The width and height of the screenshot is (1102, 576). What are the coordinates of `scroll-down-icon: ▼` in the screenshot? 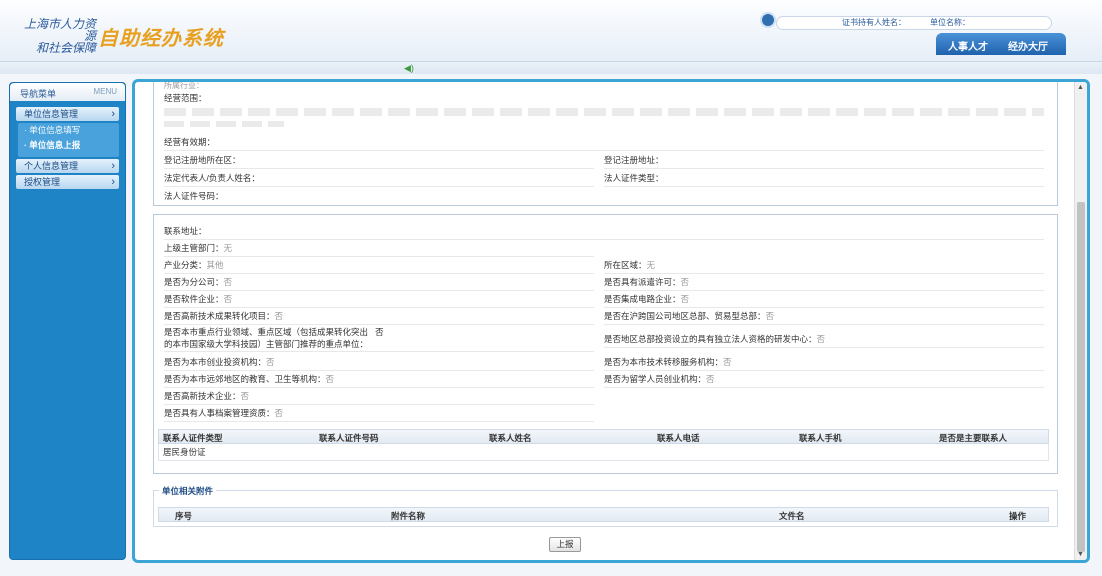 It's located at (1080, 554).